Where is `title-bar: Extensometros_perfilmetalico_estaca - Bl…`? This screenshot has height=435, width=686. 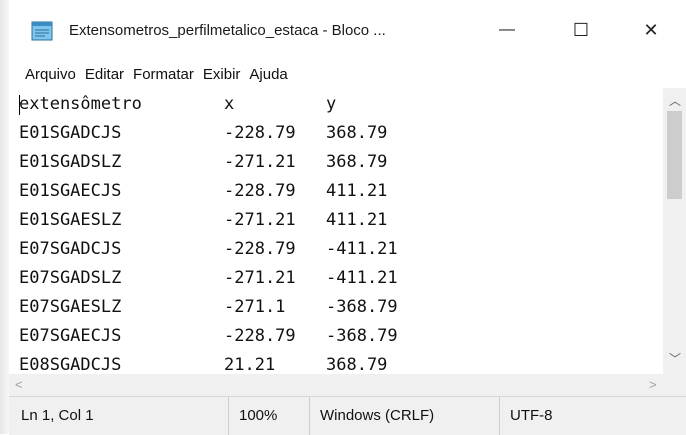 title-bar: Extensometros_perfilmetalico_estaca - Bl… is located at coordinates (347, 30).